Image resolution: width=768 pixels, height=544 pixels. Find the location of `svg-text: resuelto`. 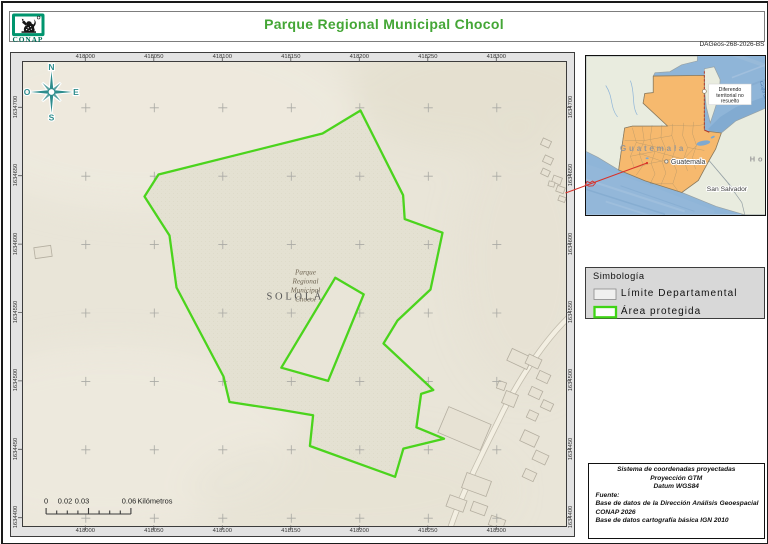

svg-text: resuelto is located at coordinates (729, 102).